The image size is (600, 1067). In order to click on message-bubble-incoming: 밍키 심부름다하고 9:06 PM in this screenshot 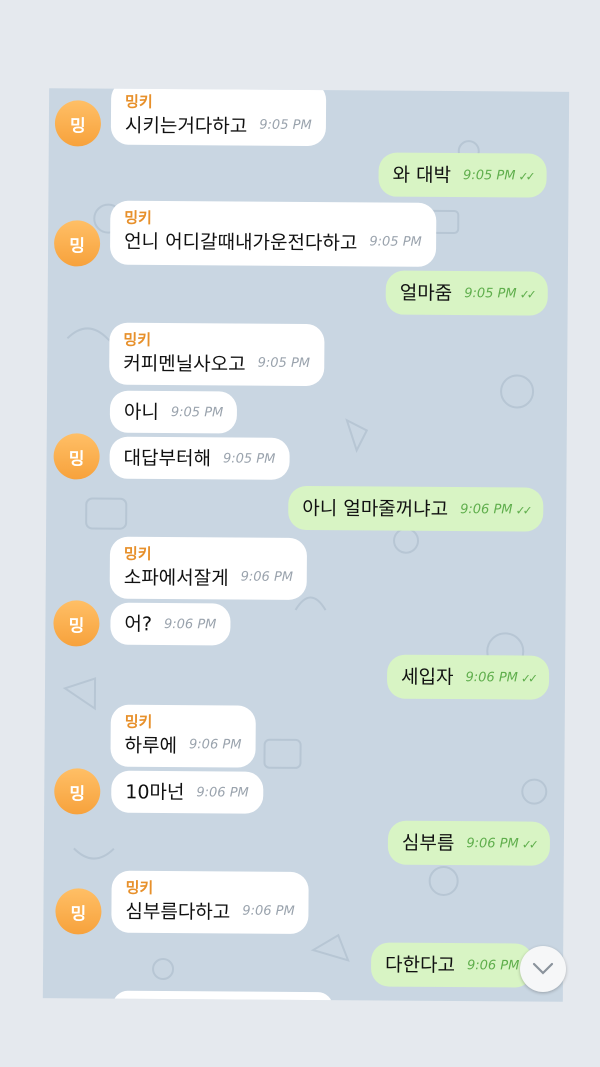, I will do `click(210, 902)`.